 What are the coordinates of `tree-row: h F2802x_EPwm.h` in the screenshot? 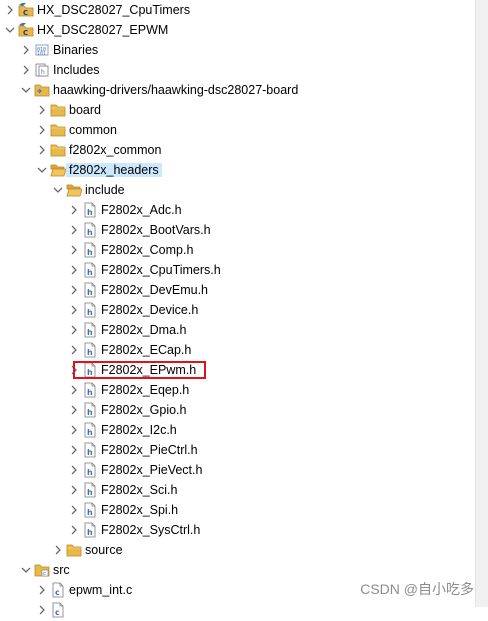 It's located at (235, 370).